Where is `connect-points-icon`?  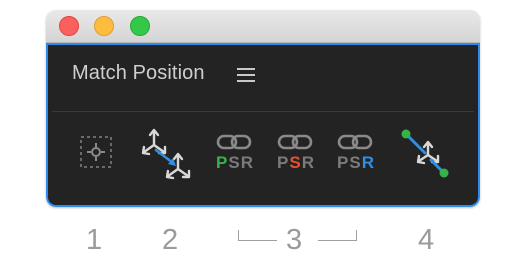
connect-points-icon is located at coordinates (425, 153).